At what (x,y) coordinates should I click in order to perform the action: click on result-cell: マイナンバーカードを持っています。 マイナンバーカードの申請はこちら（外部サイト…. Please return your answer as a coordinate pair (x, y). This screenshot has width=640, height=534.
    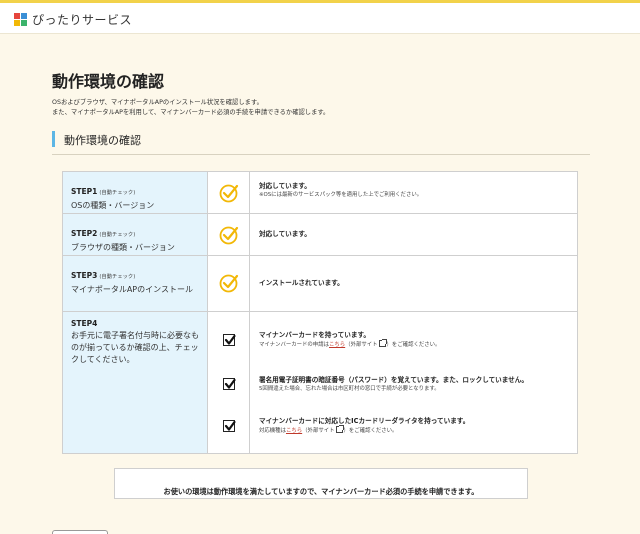
    Looking at the image, I should click on (414, 382).